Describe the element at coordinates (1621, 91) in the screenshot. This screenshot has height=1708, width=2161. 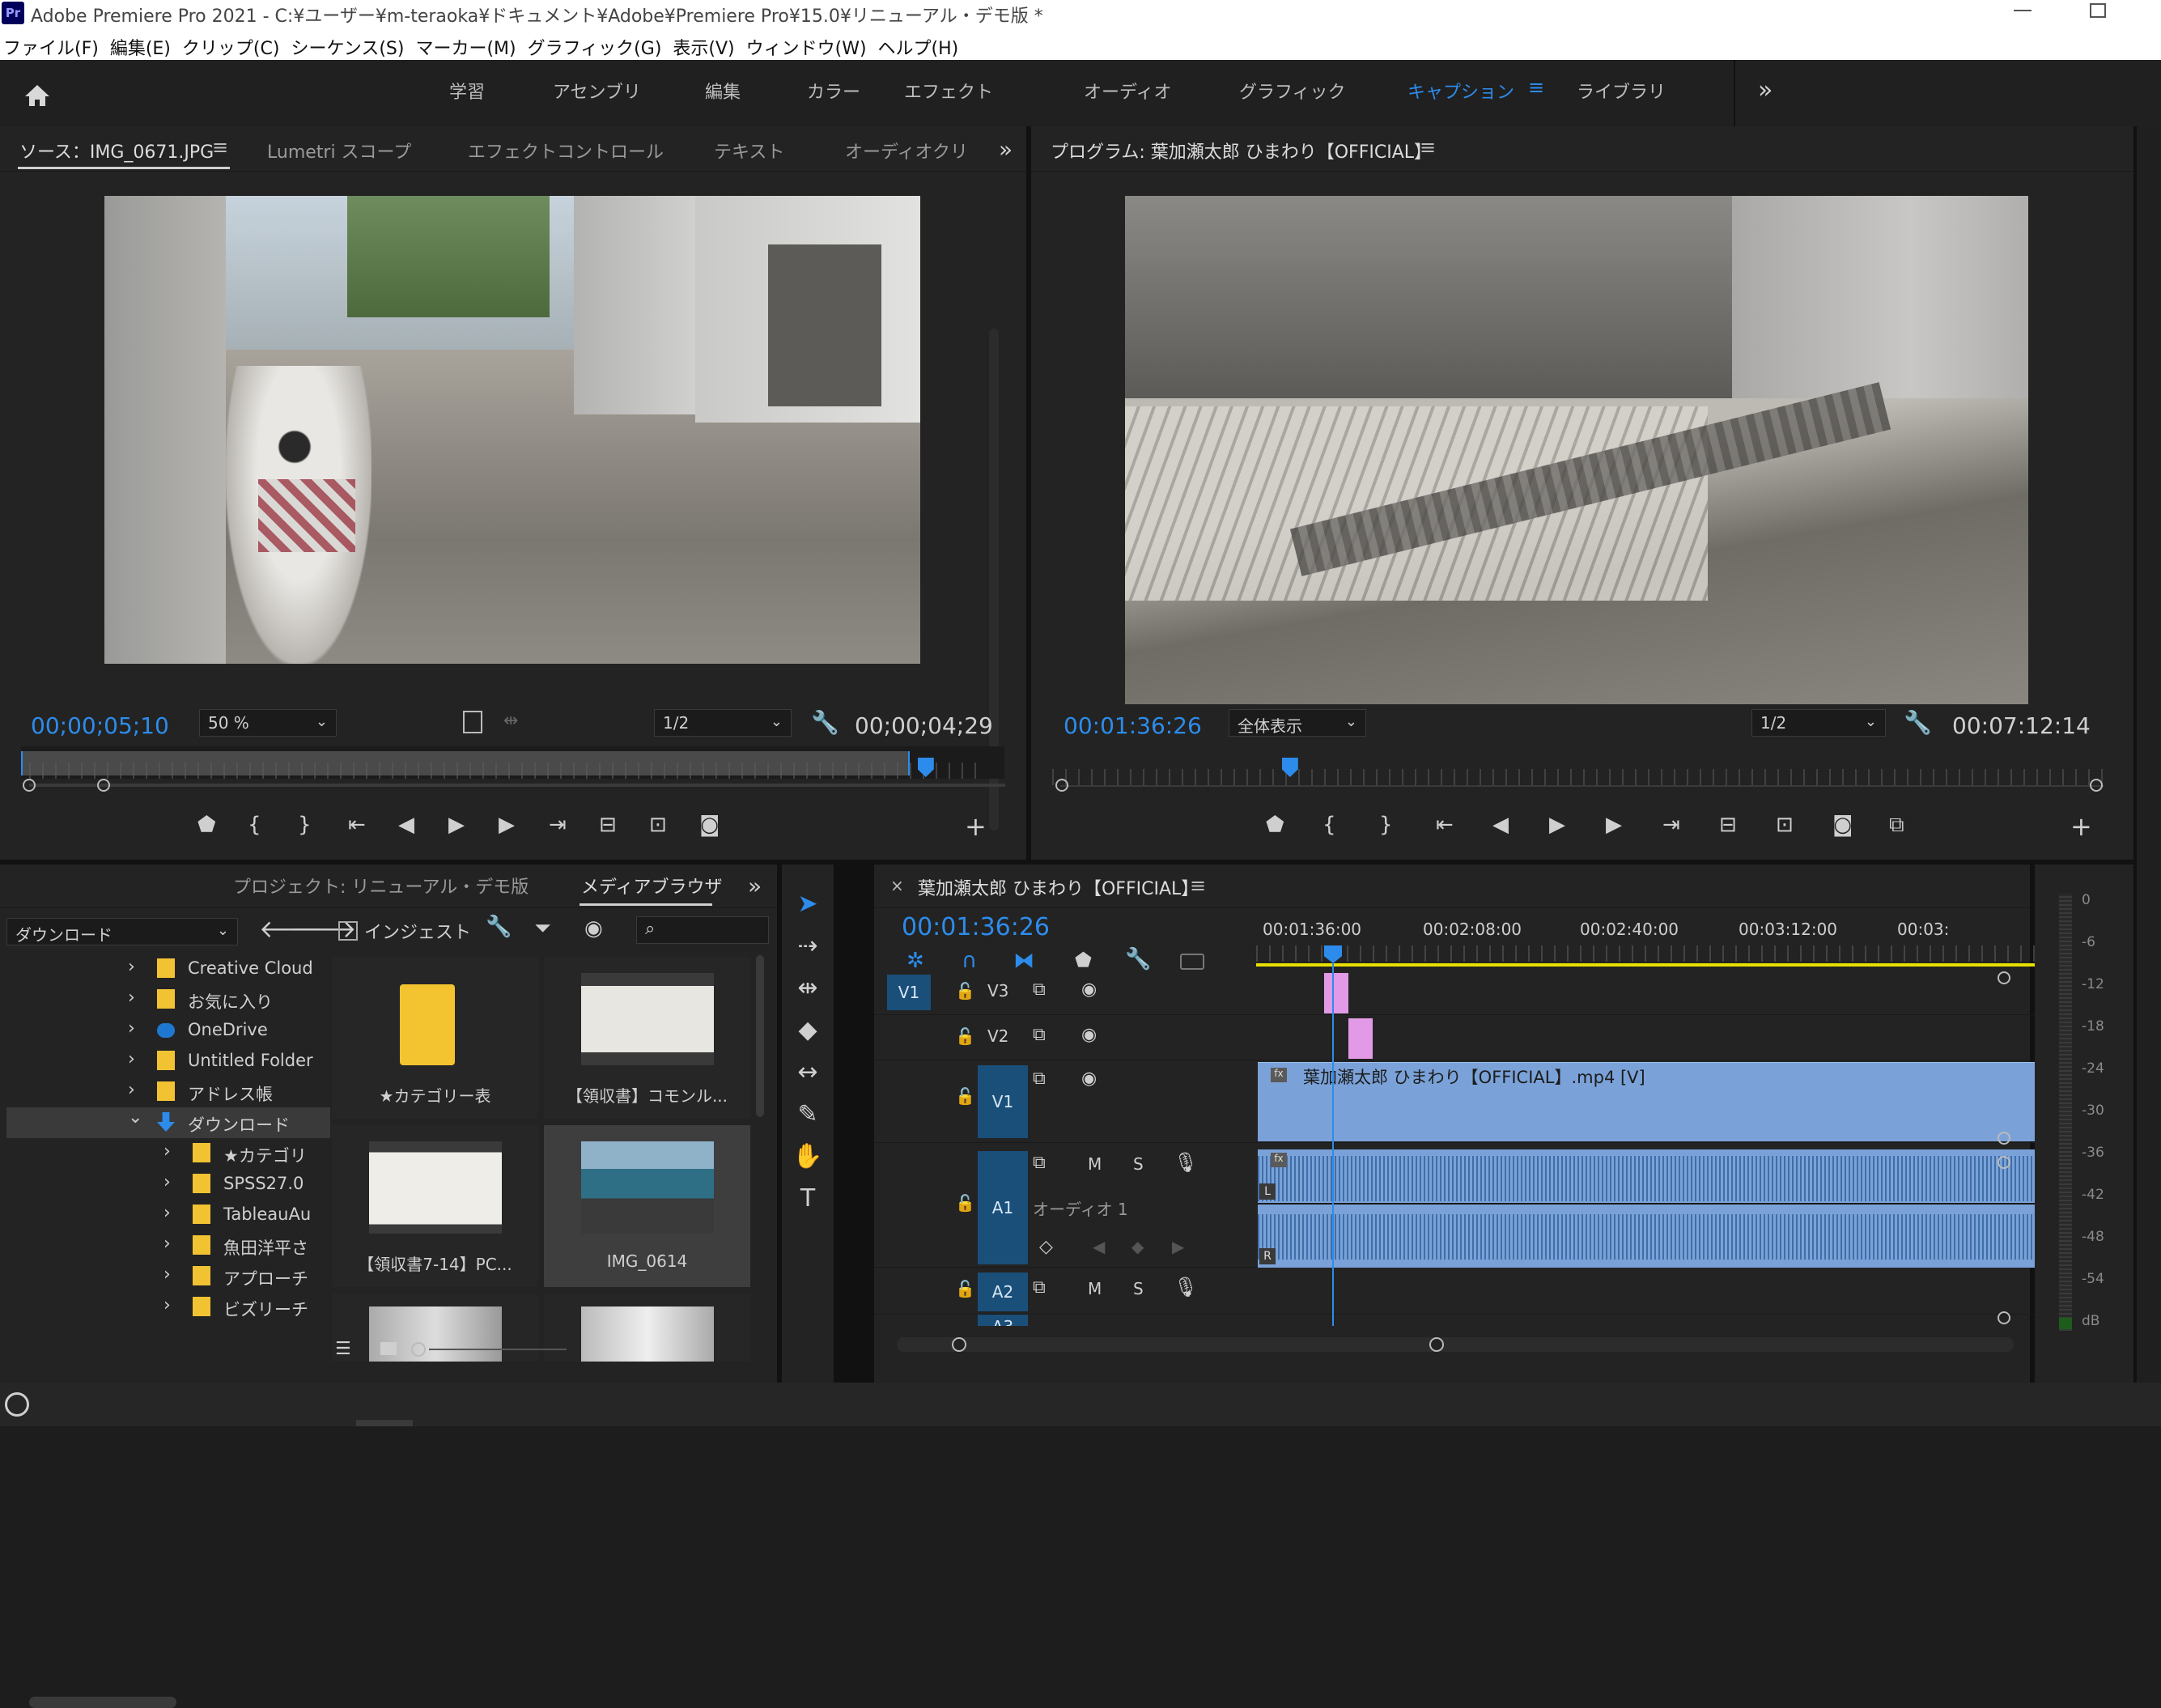
I see `workspace-tab: ライブラリ` at that location.